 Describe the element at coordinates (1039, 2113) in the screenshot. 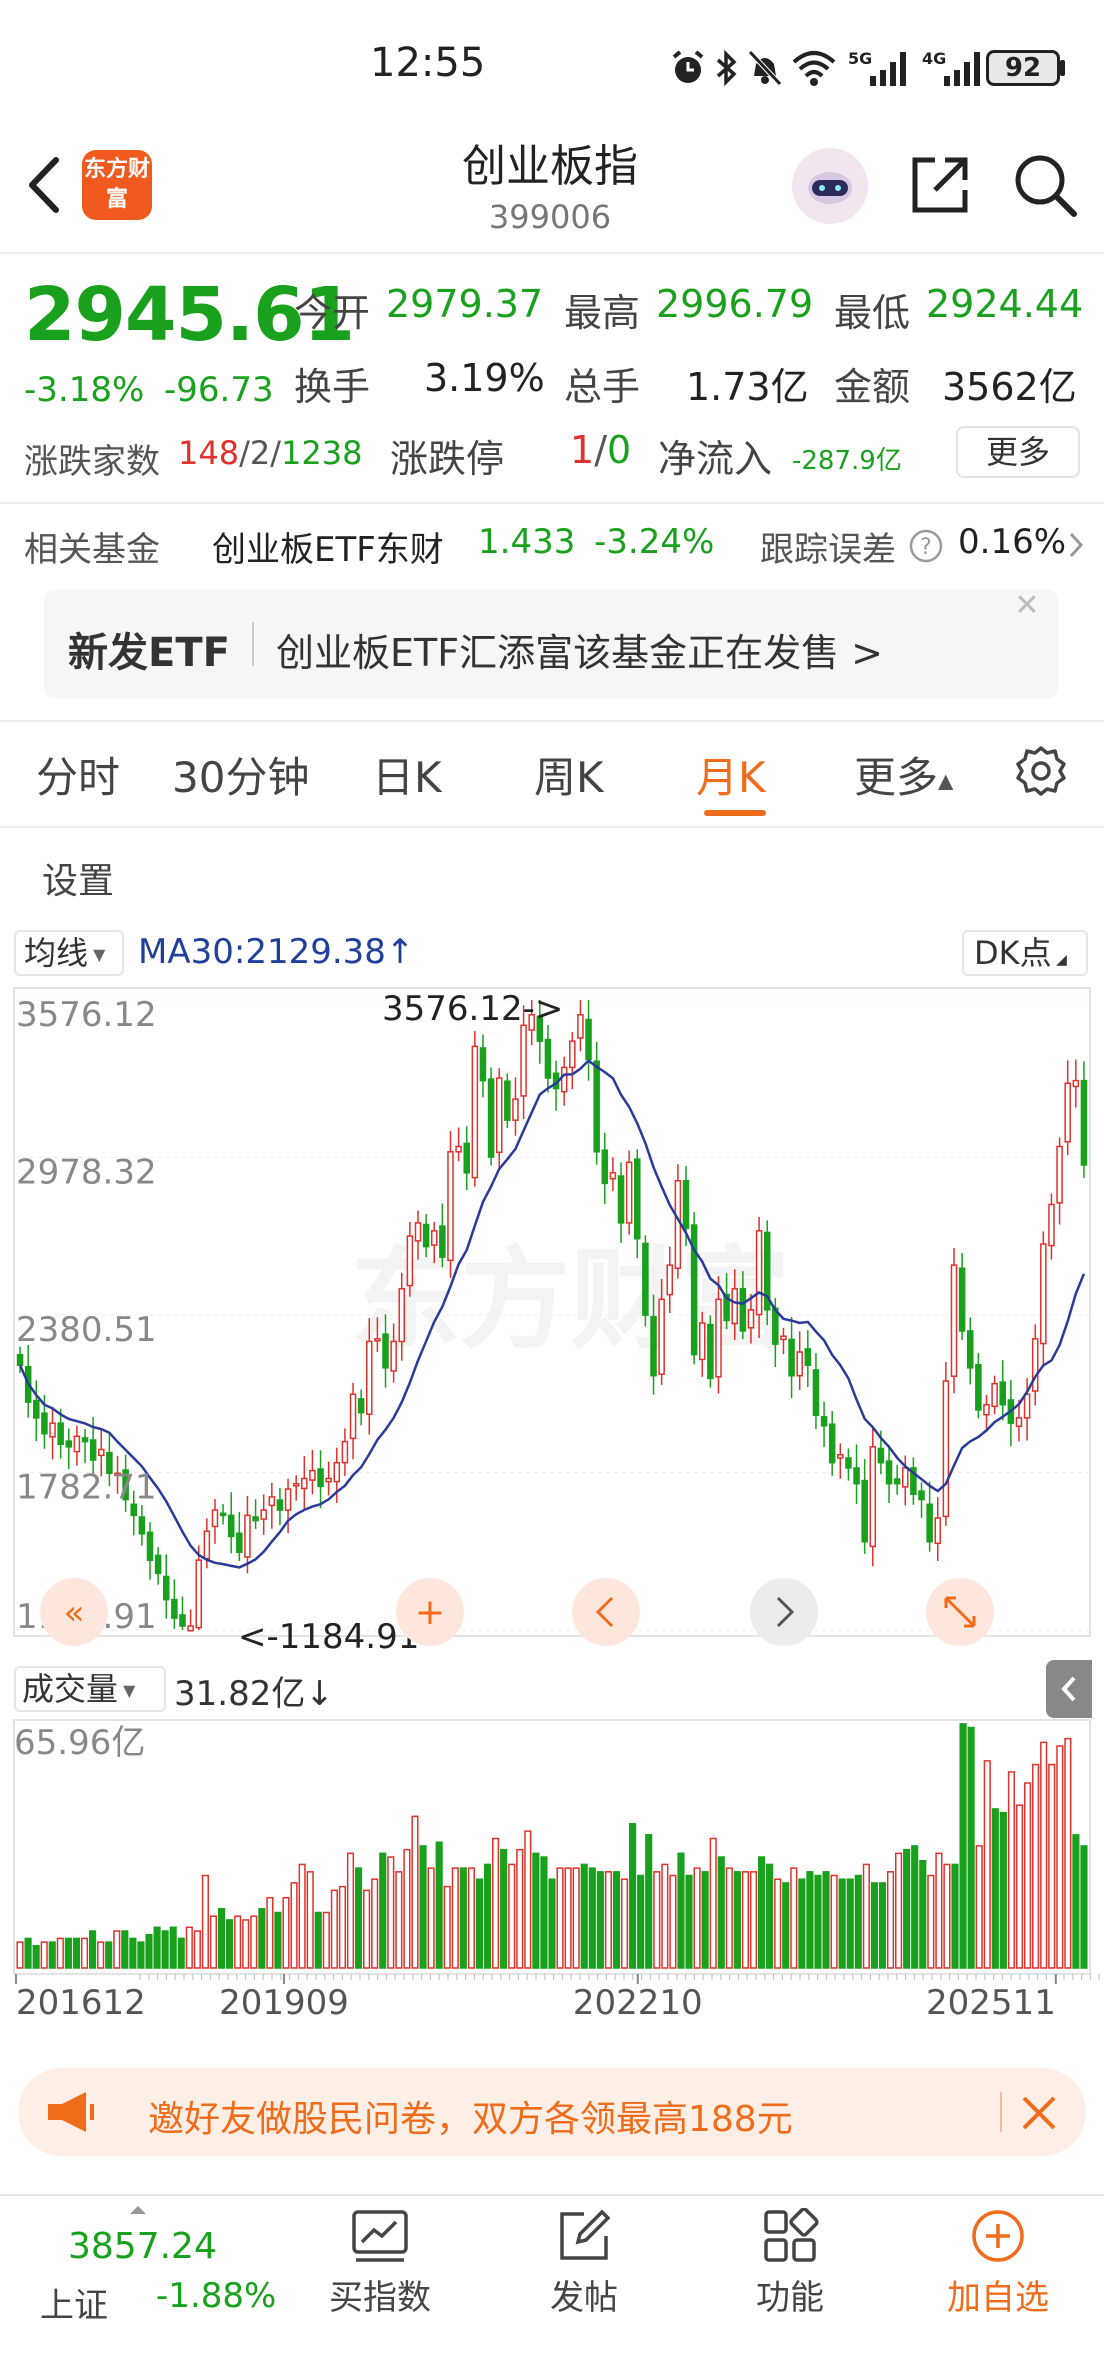

I see `close-icon` at that location.